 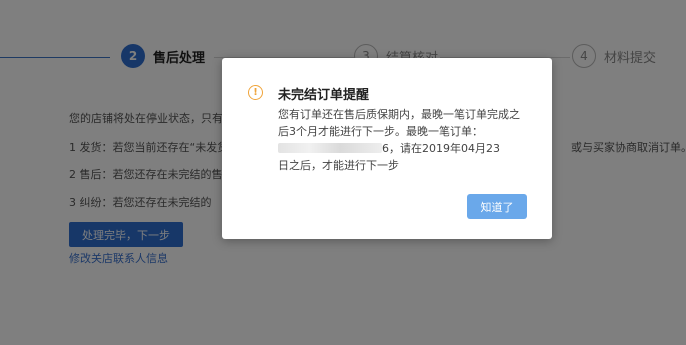 I want to click on dialog-message-line: 6，请在2019年04月23, so click(x=407, y=148).